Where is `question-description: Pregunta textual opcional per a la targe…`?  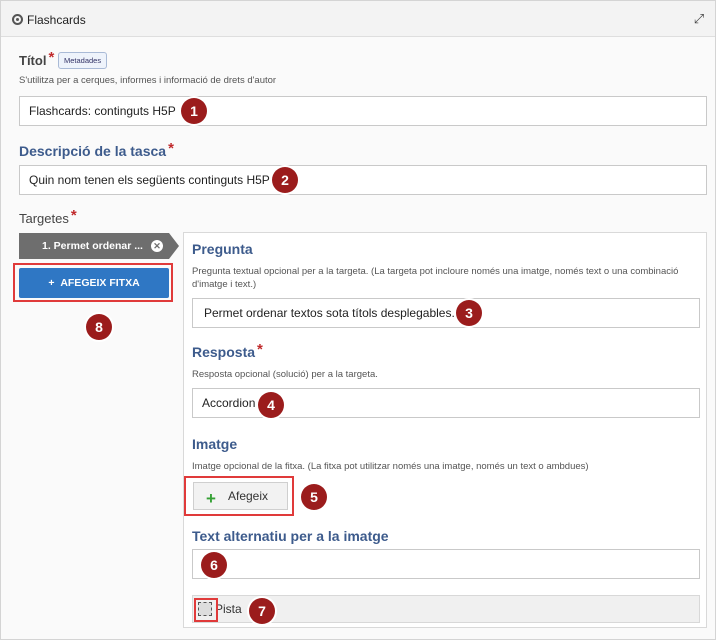
question-description: Pregunta textual opcional per a la targe… is located at coordinates (435, 278).